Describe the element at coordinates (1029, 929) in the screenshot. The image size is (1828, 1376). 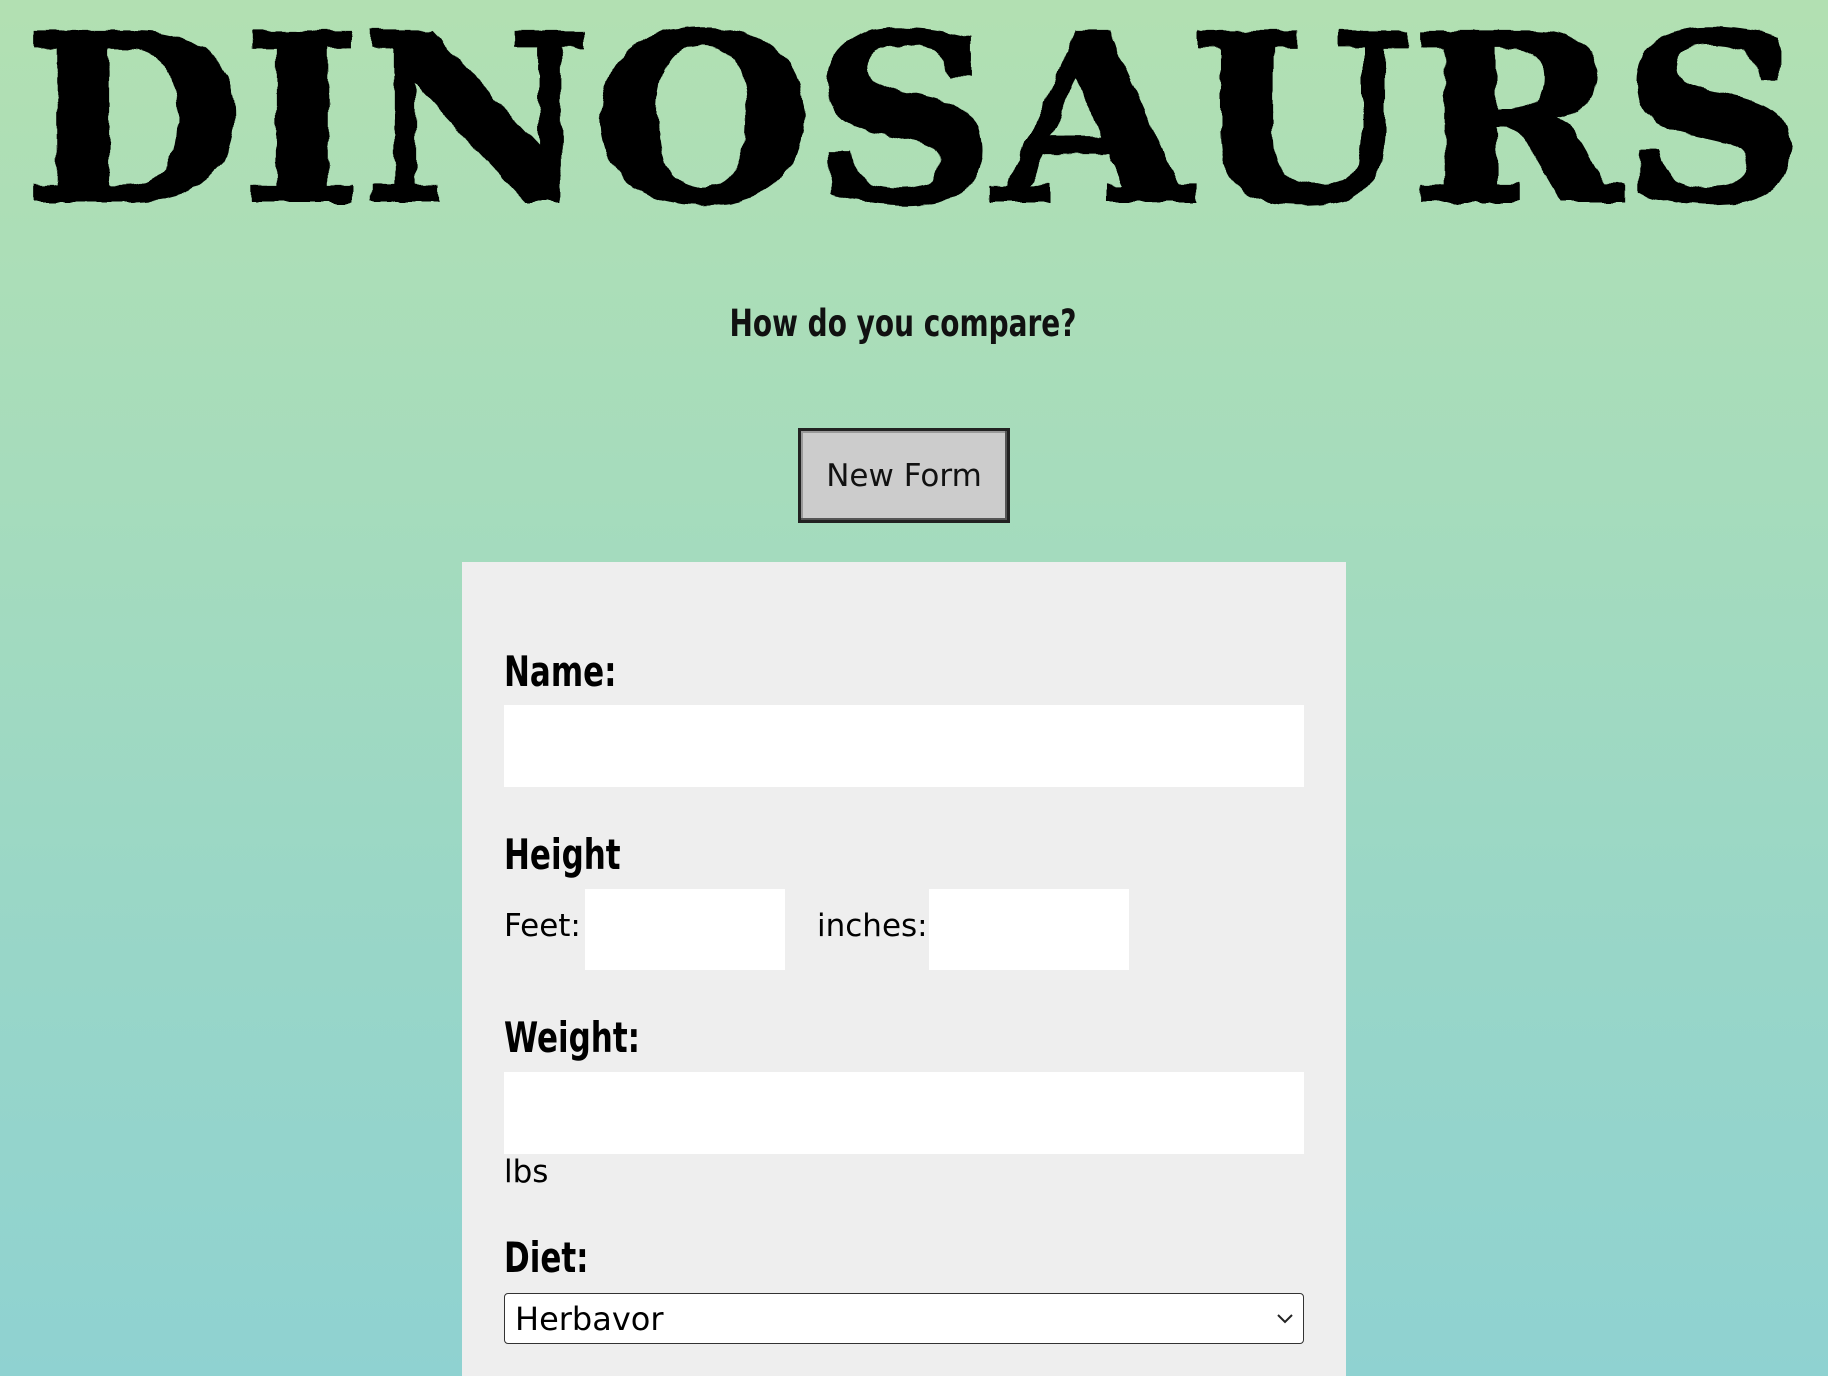
I see `inches-input` at that location.